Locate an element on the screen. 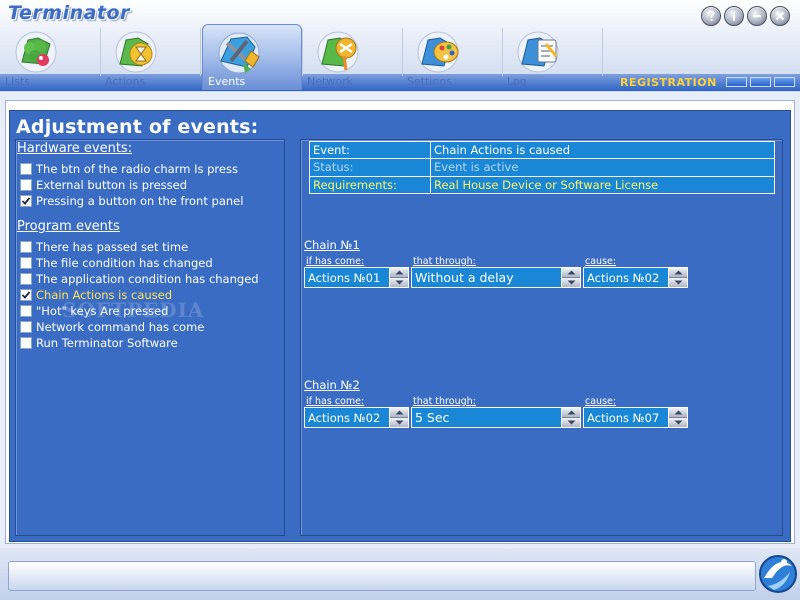  spinner-value: 5 Sec is located at coordinates (432, 417).